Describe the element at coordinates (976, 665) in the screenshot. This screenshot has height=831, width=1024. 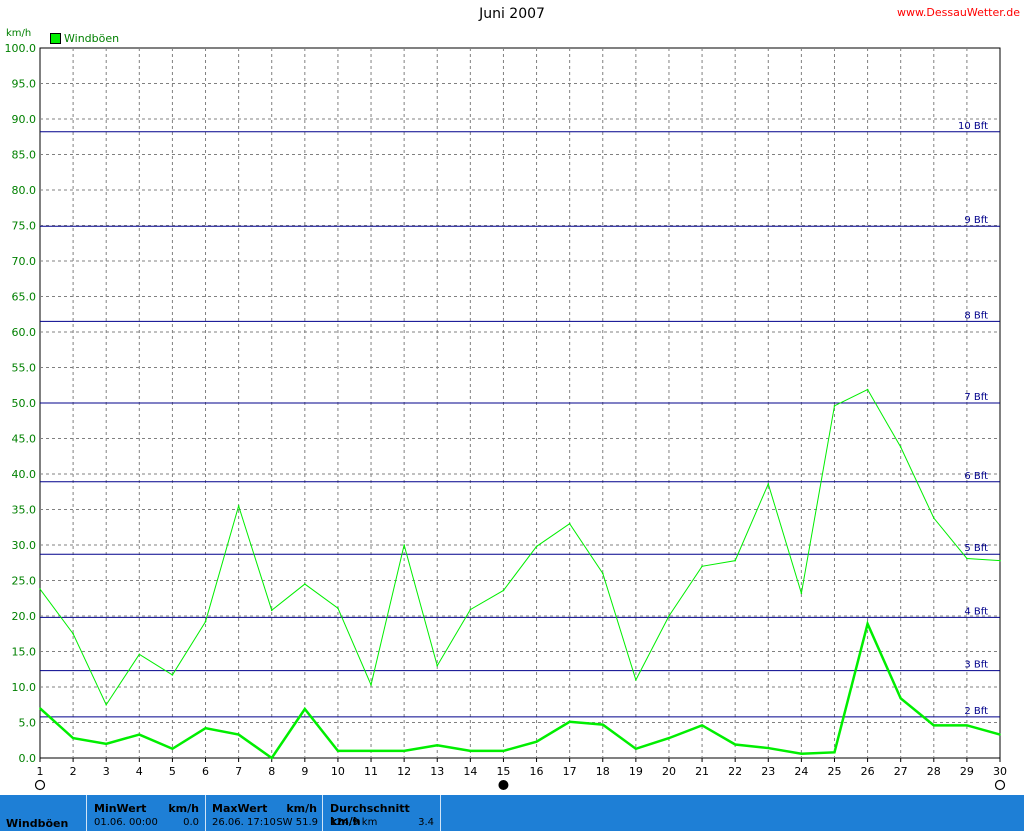
I see `beaufort-label: 3 Bft` at that location.